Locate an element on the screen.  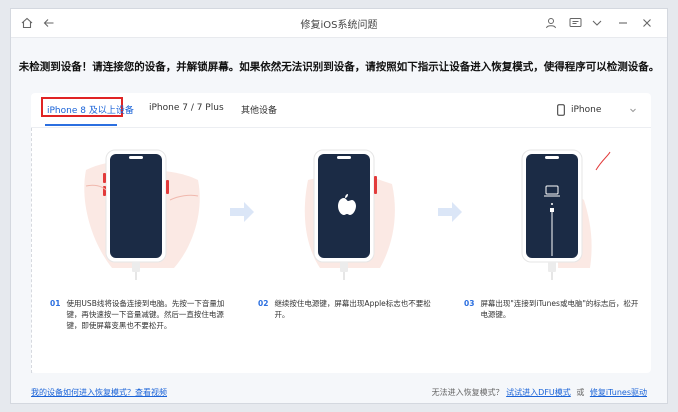
step-number: 02 is located at coordinates (263, 303).